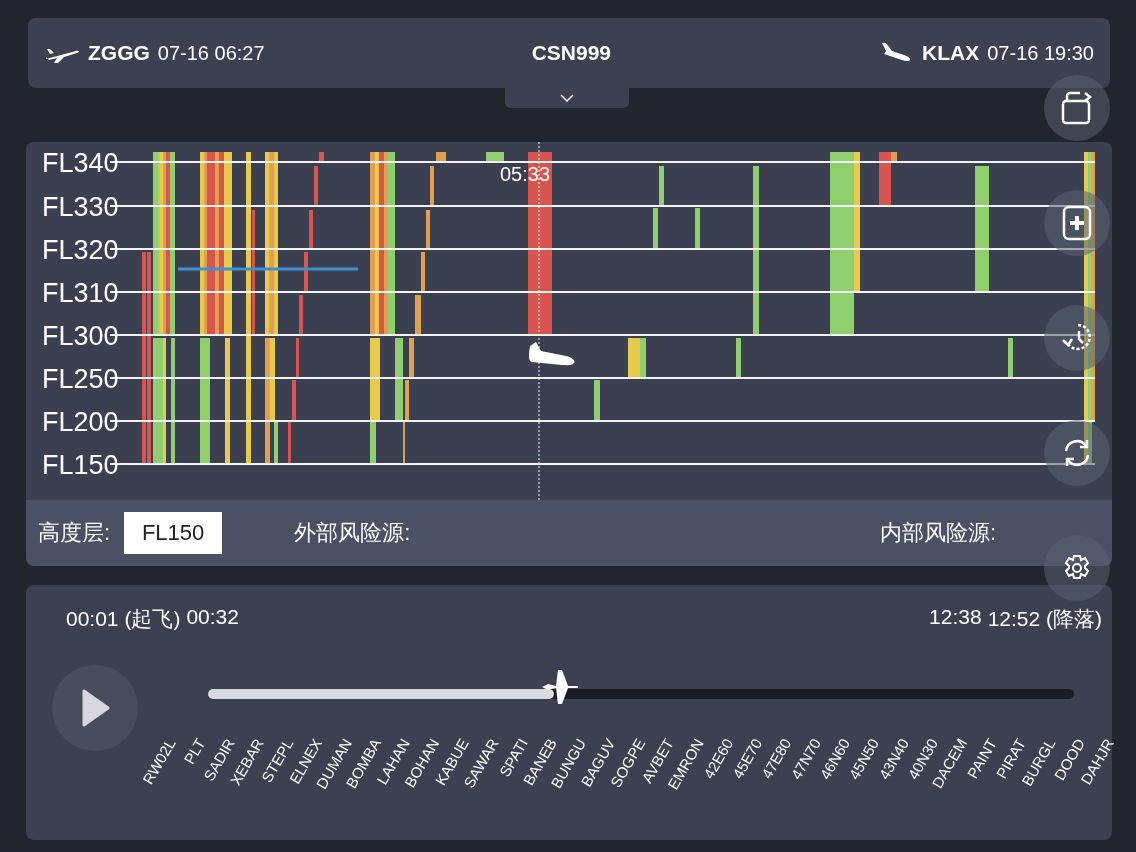  I want to click on flight-level-label: FL200, so click(80, 422).